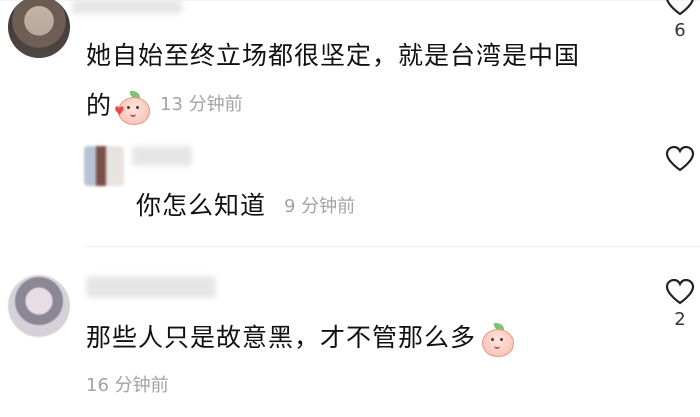 This screenshot has width=700, height=417. Describe the element at coordinates (281, 337) in the screenshot. I see `comment-text-body: 那些人只是故意黑，才不管那么多` at that location.